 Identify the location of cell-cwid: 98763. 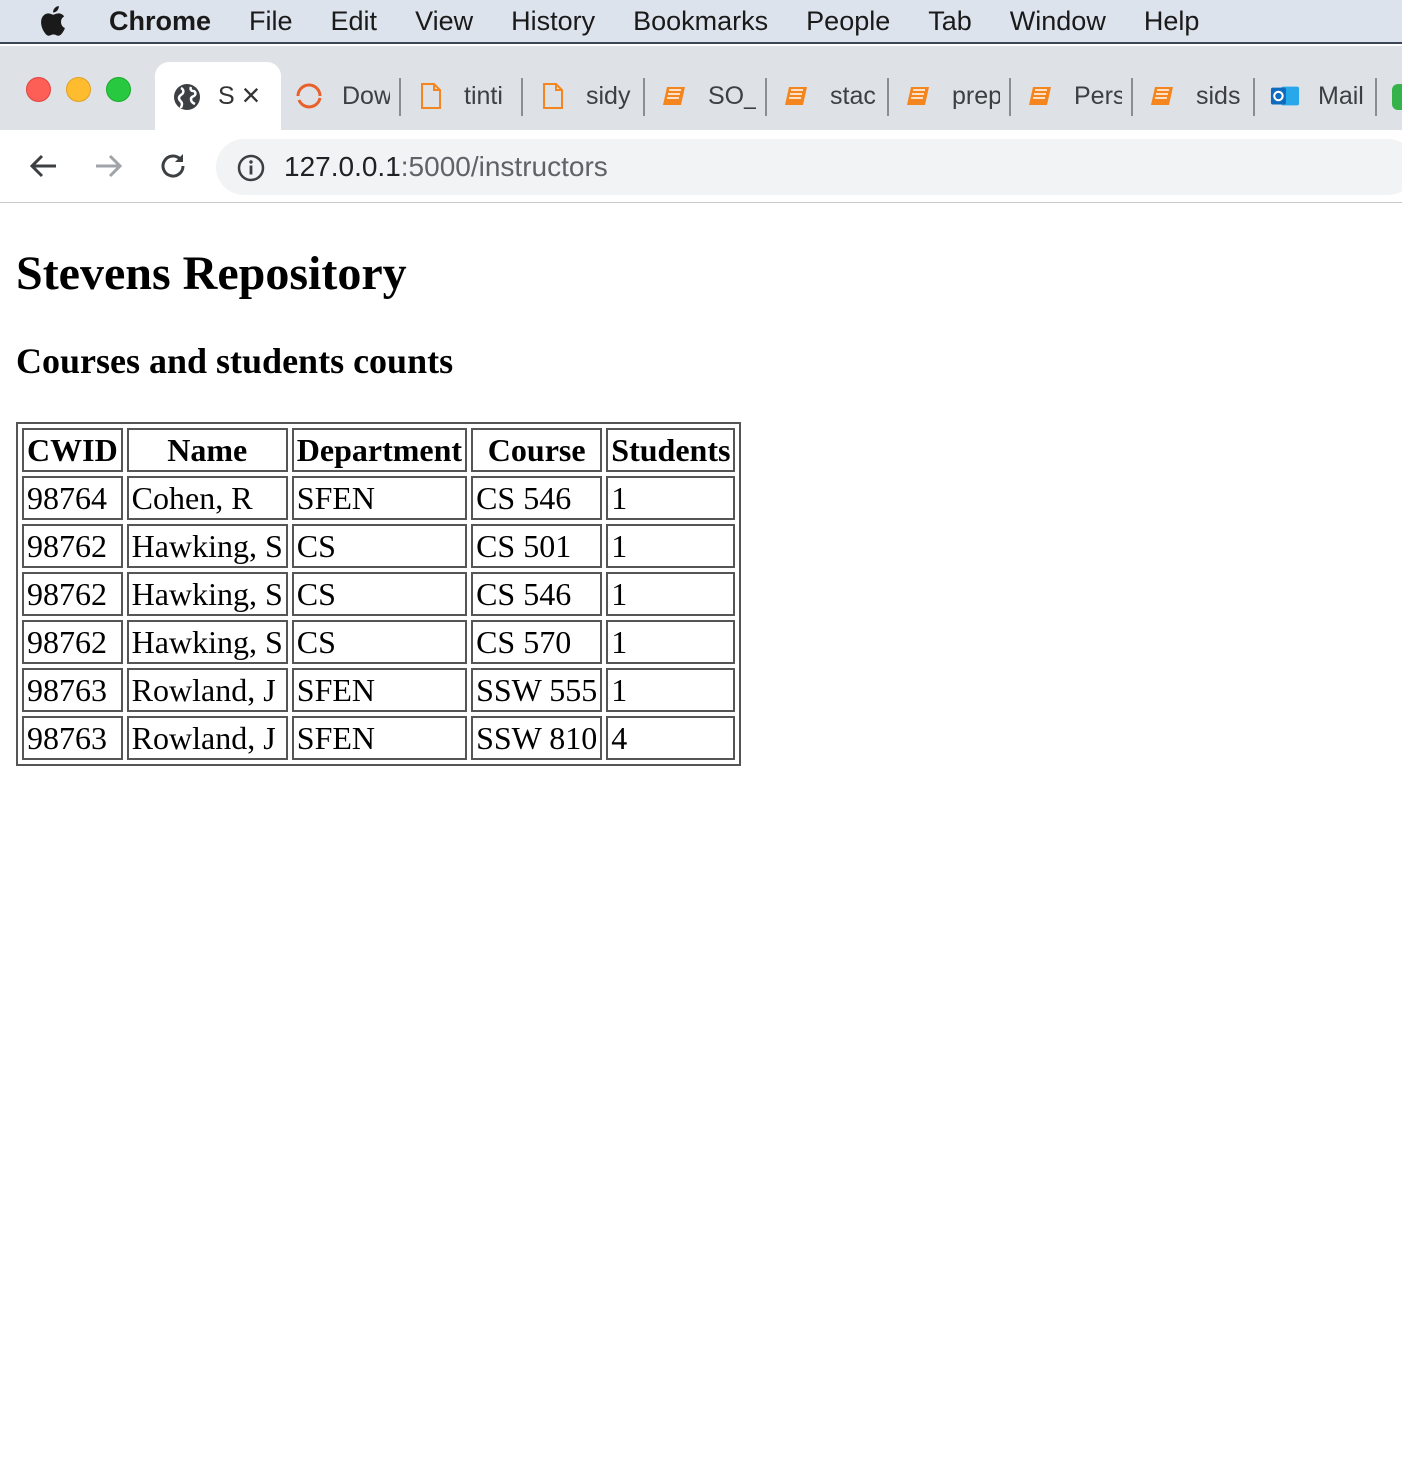
(72, 738).